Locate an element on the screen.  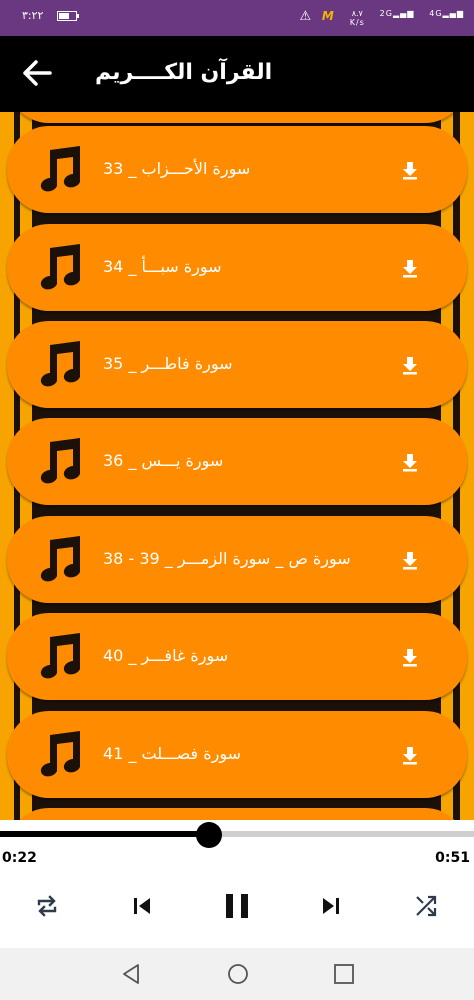
list-item-label: سورة غافـــر _ 40 is located at coordinates (166, 655).